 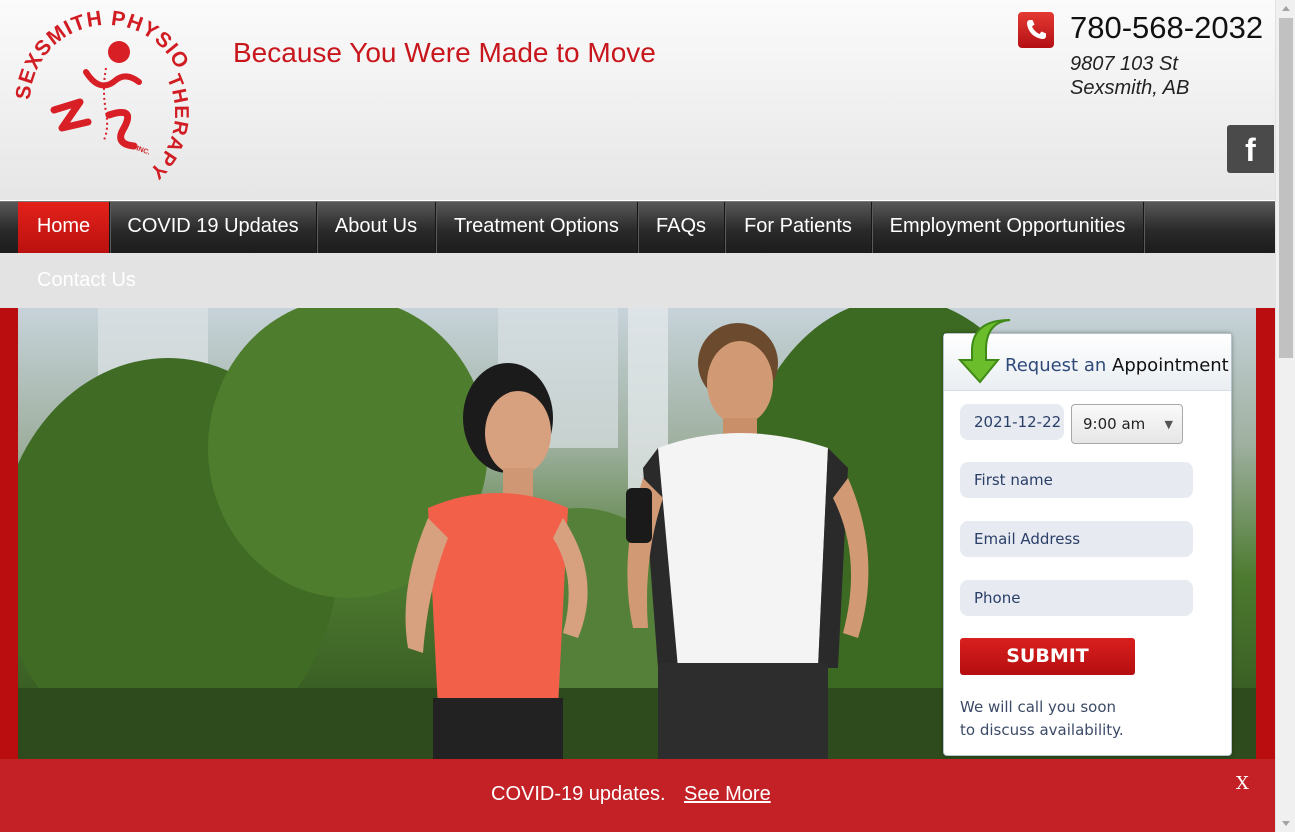 What do you see at coordinates (1076, 539) in the screenshot?
I see `email-field: Email Address` at bounding box center [1076, 539].